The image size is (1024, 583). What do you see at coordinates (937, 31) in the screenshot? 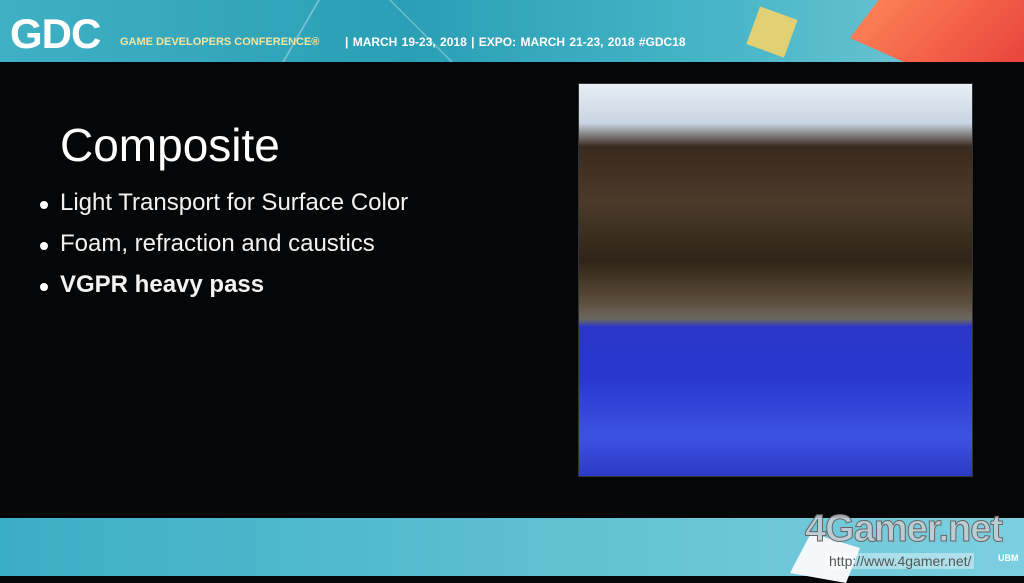
I see `polygon-graphic` at bounding box center [937, 31].